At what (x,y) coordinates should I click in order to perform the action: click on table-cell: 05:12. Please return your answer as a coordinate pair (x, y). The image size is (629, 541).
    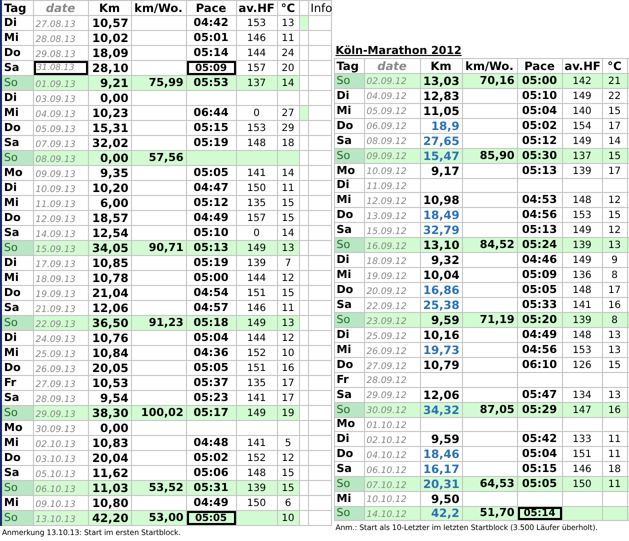
    Looking at the image, I should click on (539, 140).